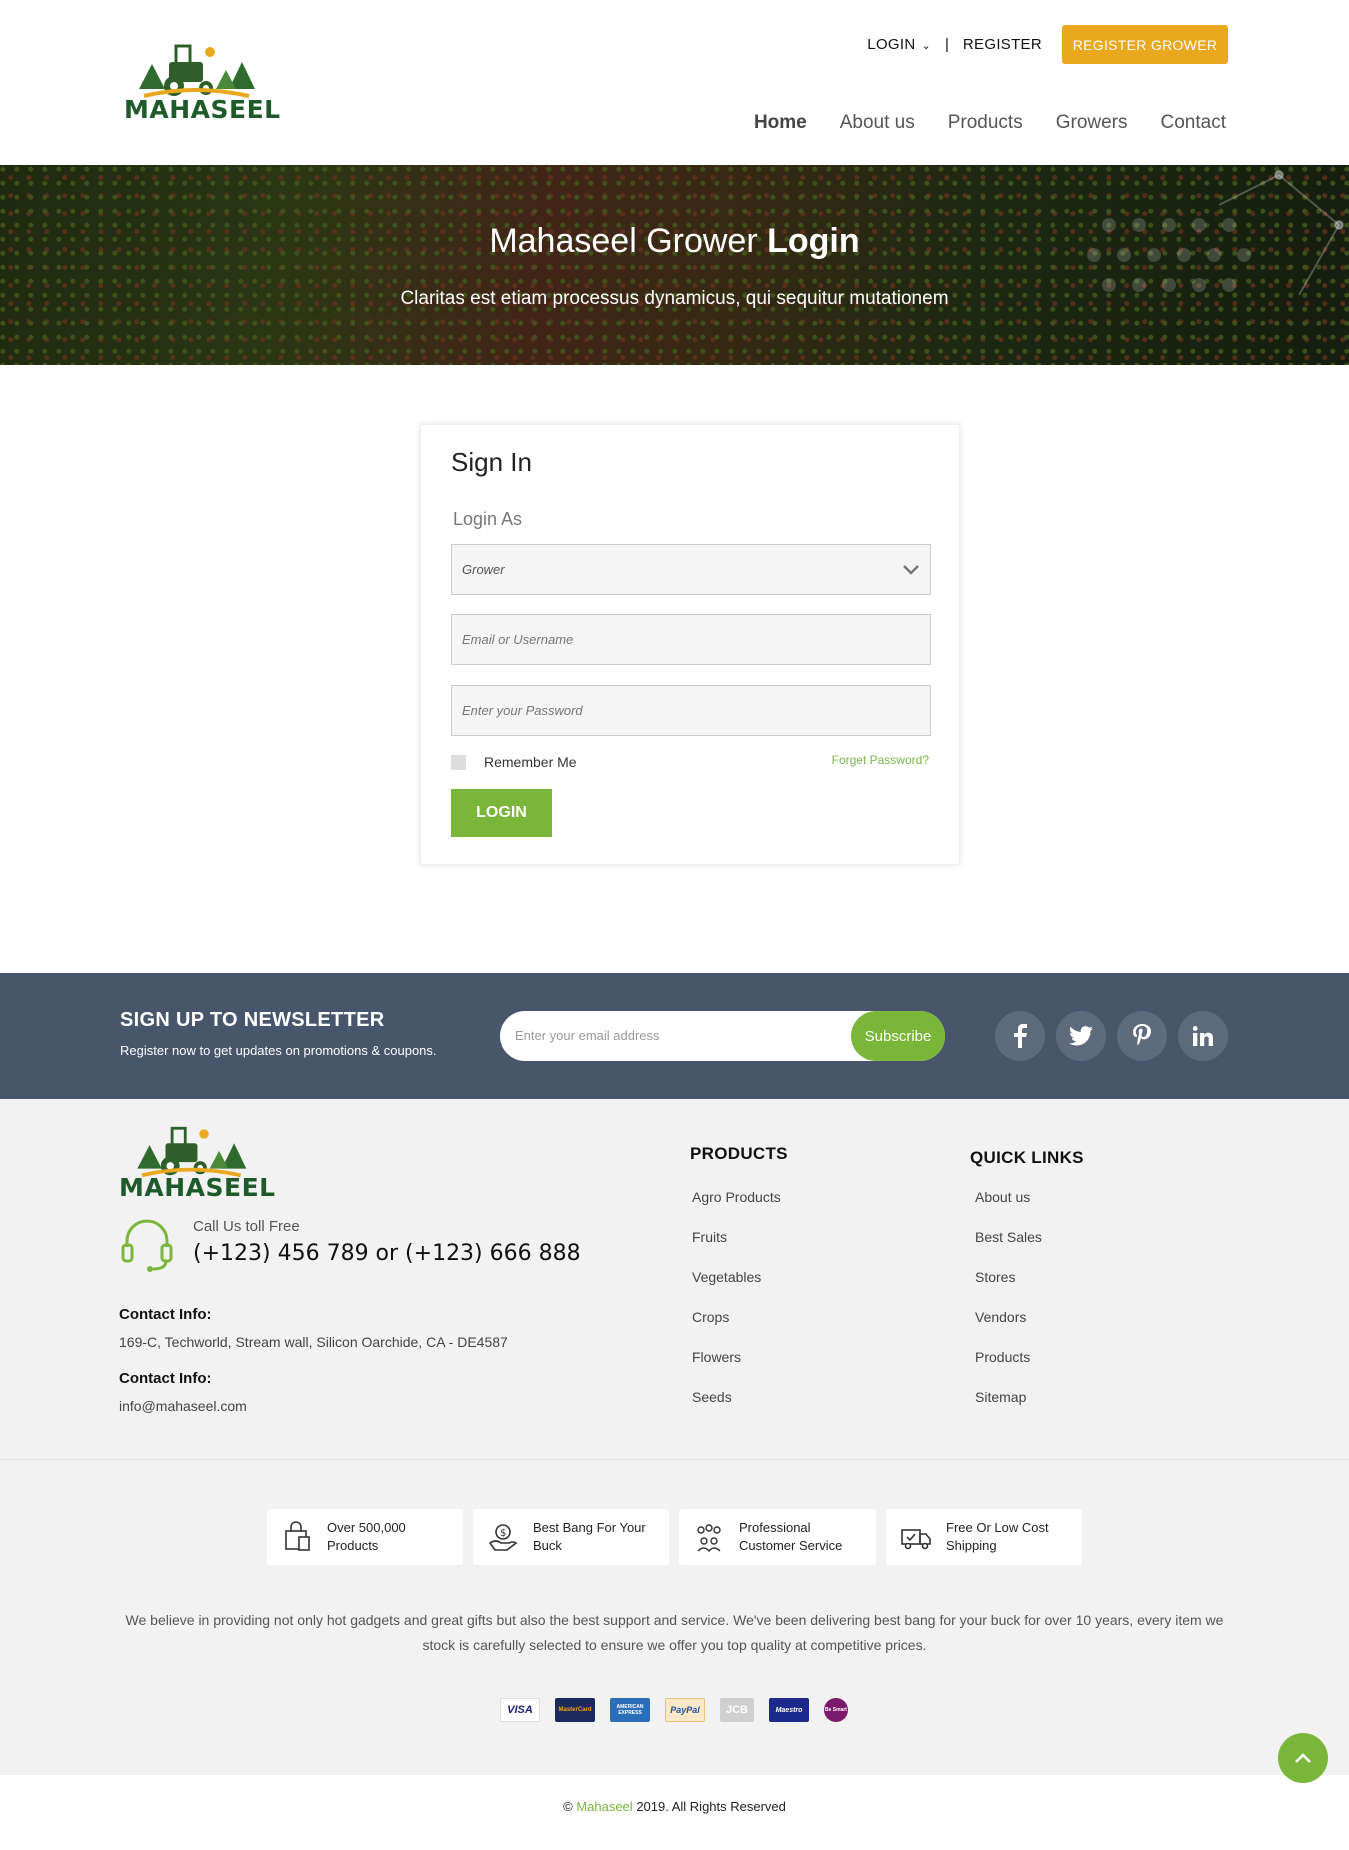  Describe the element at coordinates (711, 1806) in the screenshot. I see `copyright-text: 2019. All Rights Reserved` at that location.